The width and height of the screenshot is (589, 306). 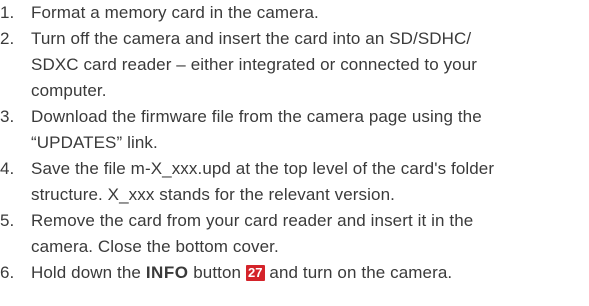 What do you see at coordinates (7, 12) in the screenshot?
I see `step-number: 1.` at bounding box center [7, 12].